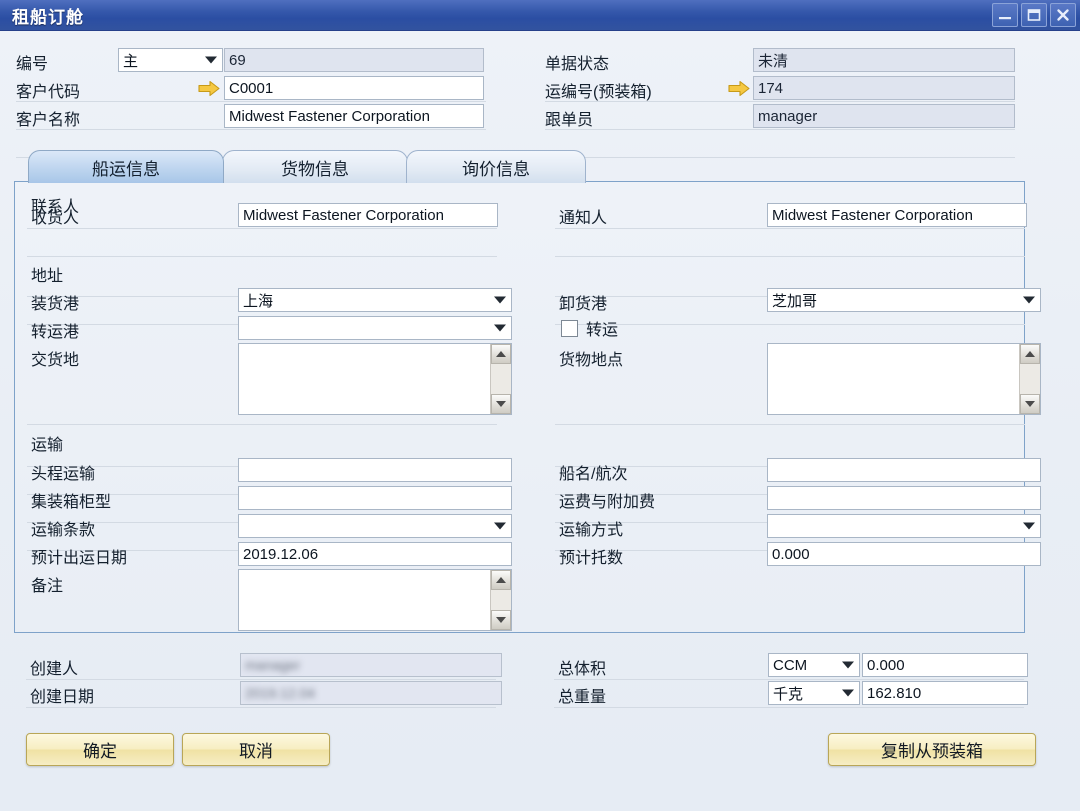  Describe the element at coordinates (315, 169) in the screenshot. I see `tab-cargo-info-label: 货物信息` at that location.